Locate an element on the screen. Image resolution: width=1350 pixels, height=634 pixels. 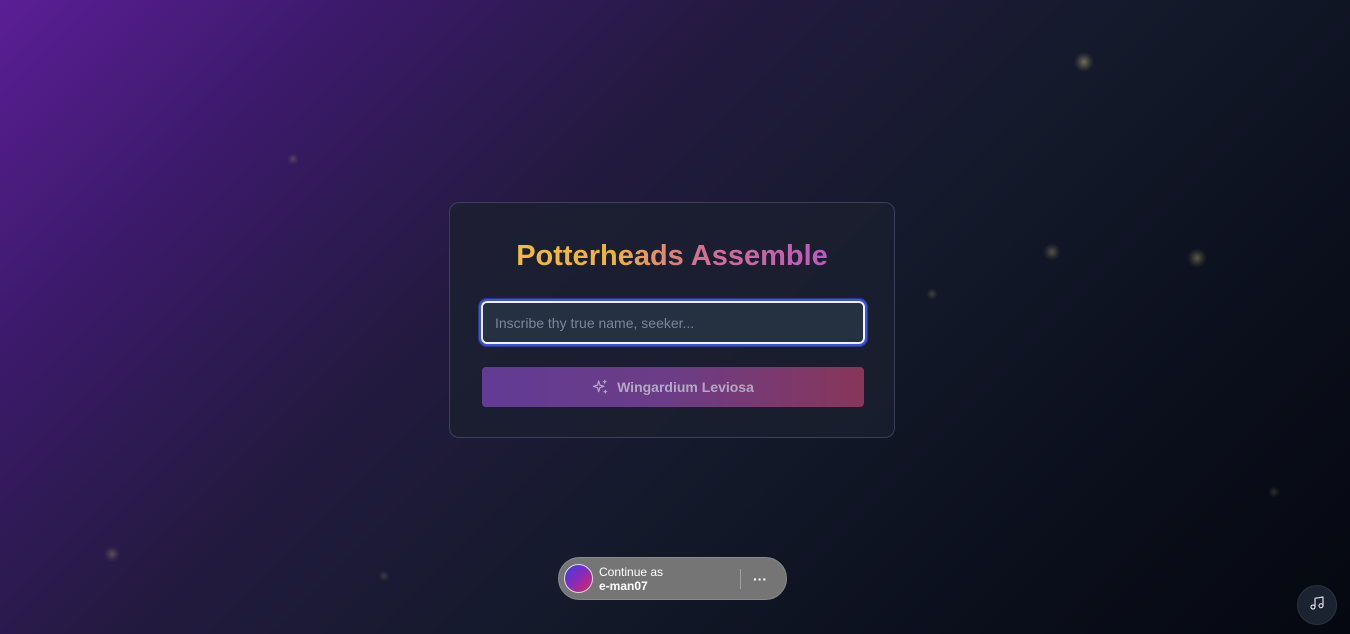
more-options-button: ··· is located at coordinates (760, 578).